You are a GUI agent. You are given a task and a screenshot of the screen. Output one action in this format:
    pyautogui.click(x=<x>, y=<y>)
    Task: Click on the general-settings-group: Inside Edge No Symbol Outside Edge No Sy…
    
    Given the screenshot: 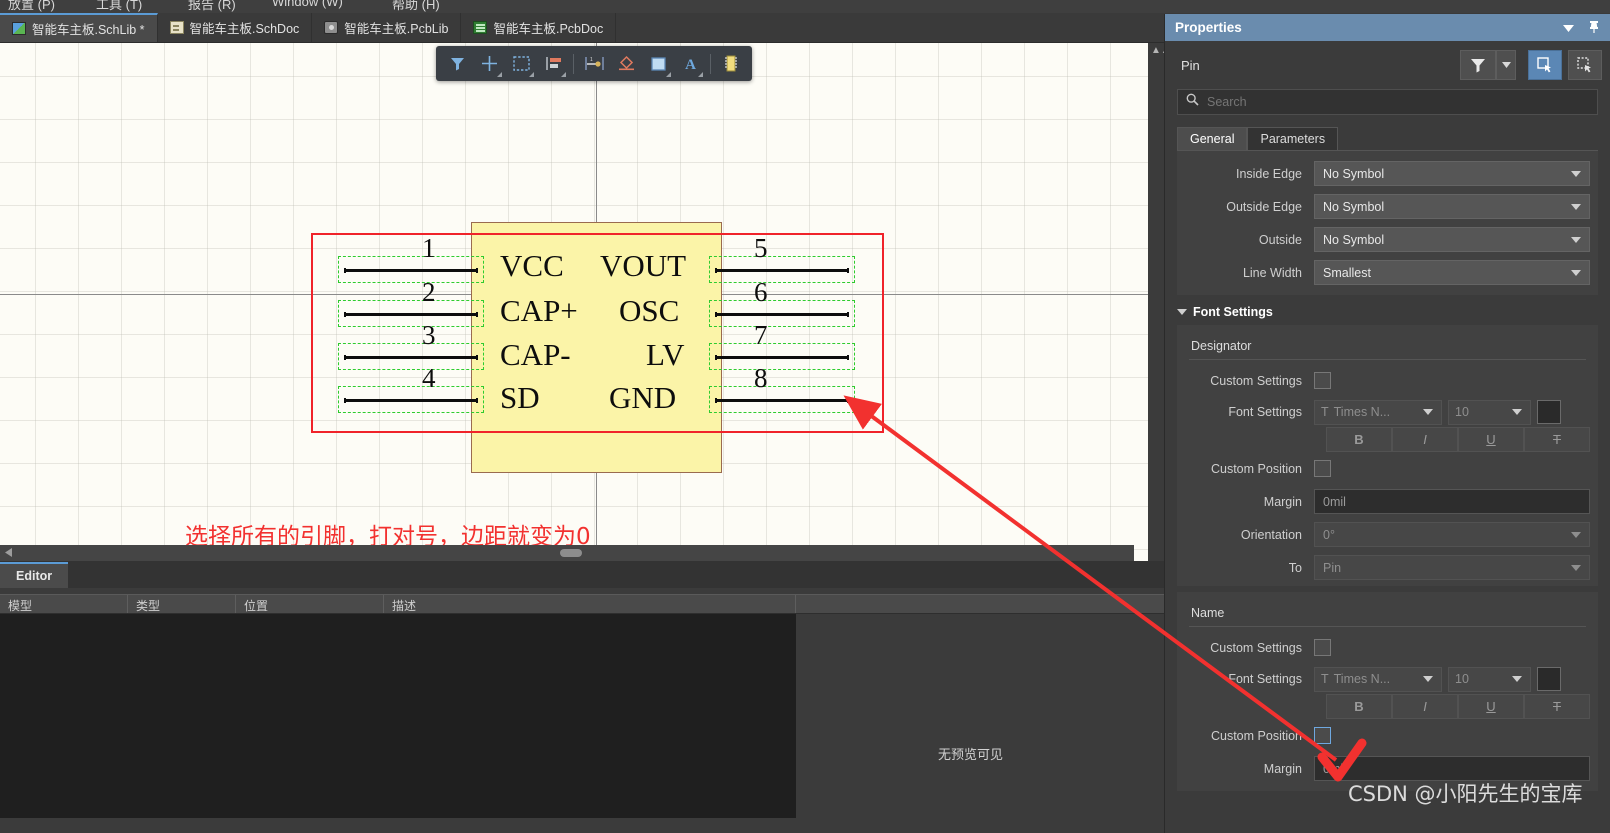 What is the action you would take?
    pyautogui.click(x=1387, y=223)
    